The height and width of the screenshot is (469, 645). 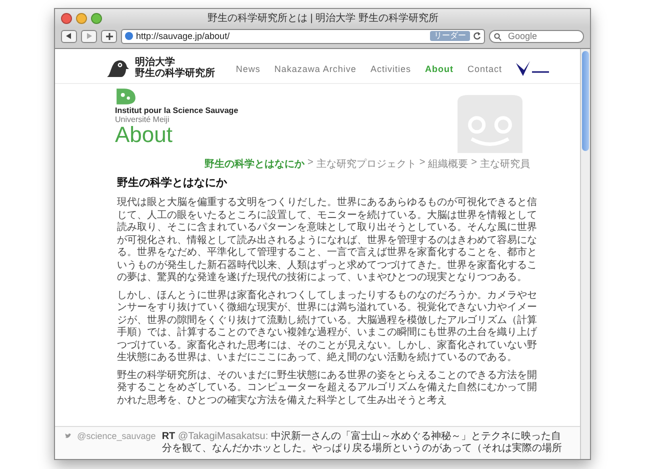 I want to click on emblem-icon, so click(x=126, y=96).